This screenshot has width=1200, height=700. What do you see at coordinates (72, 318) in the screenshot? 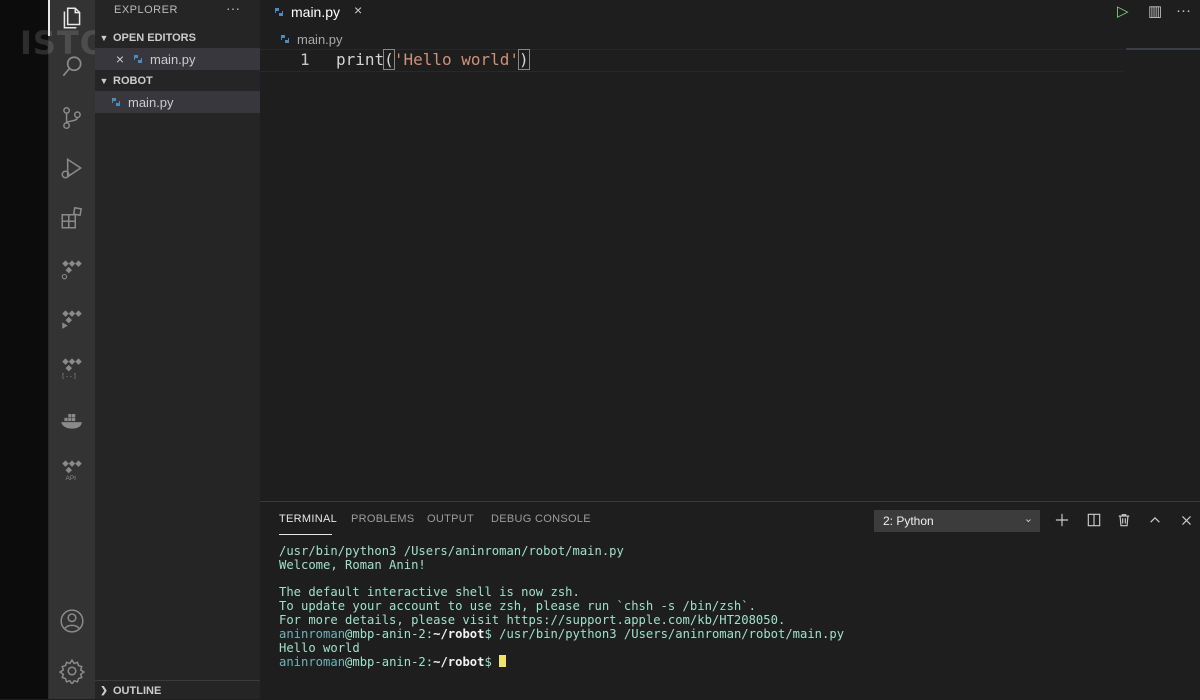
I see `test-icon` at bounding box center [72, 318].